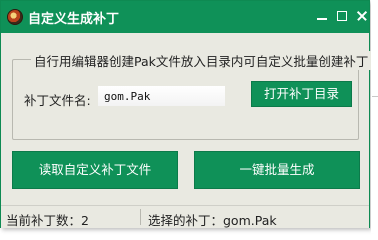  I want to click on background-strip, so click(374, 116).